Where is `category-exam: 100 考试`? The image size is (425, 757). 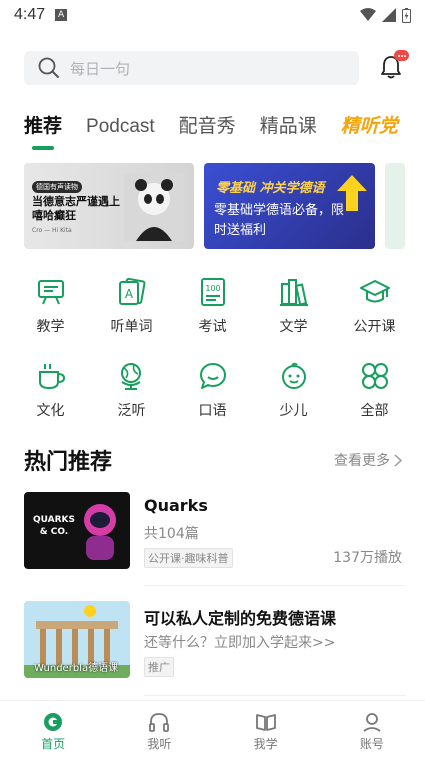 category-exam: 100 考试 is located at coordinates (212, 306).